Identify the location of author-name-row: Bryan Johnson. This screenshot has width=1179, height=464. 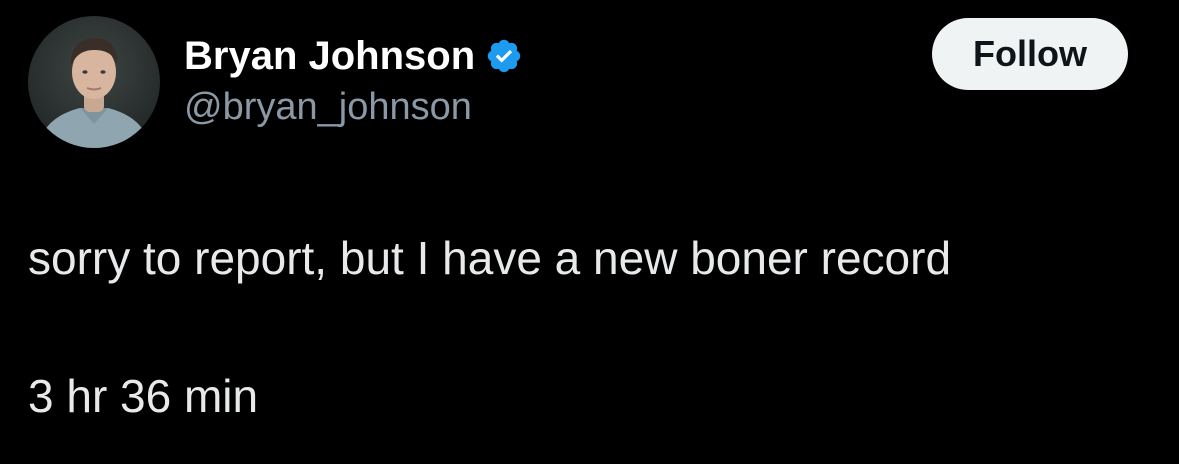
(353, 56).